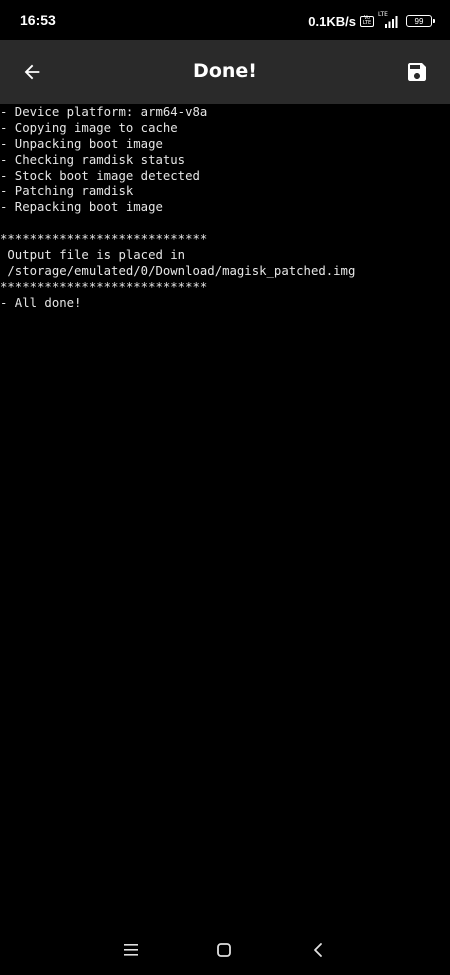  What do you see at coordinates (332, 21) in the screenshot?
I see `network-speed: 0.1KB/s` at bounding box center [332, 21].